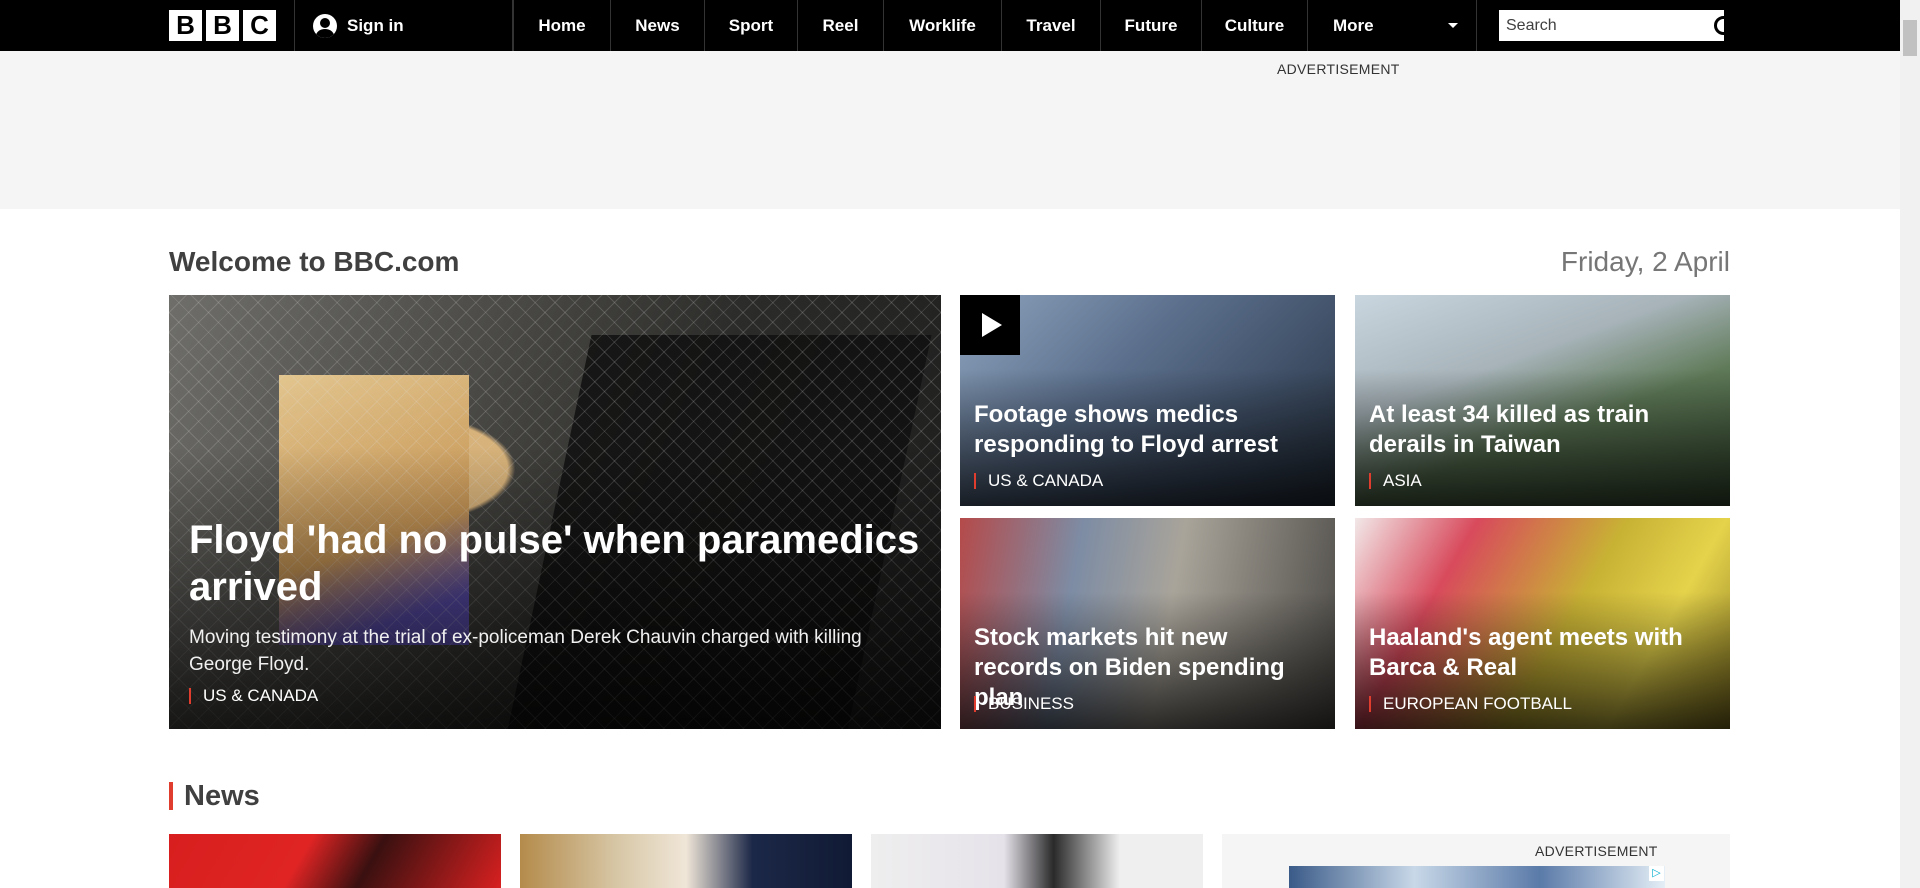 Image resolution: width=1920 pixels, height=888 pixels. Describe the element at coordinates (1910, 38) in the screenshot. I see `scrollbar-thumb` at that location.